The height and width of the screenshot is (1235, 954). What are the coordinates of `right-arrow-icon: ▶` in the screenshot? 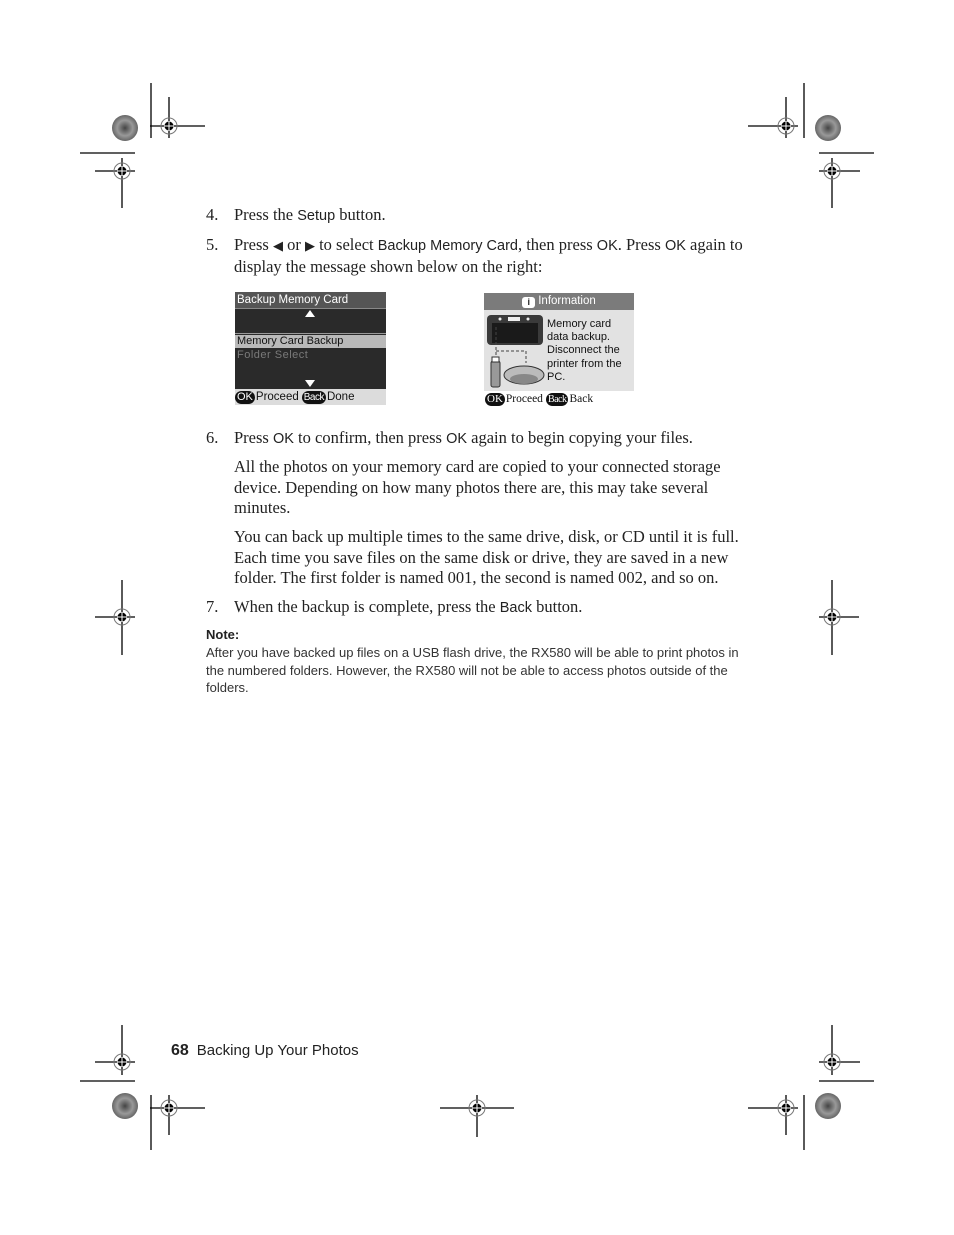 It's located at (309, 245).